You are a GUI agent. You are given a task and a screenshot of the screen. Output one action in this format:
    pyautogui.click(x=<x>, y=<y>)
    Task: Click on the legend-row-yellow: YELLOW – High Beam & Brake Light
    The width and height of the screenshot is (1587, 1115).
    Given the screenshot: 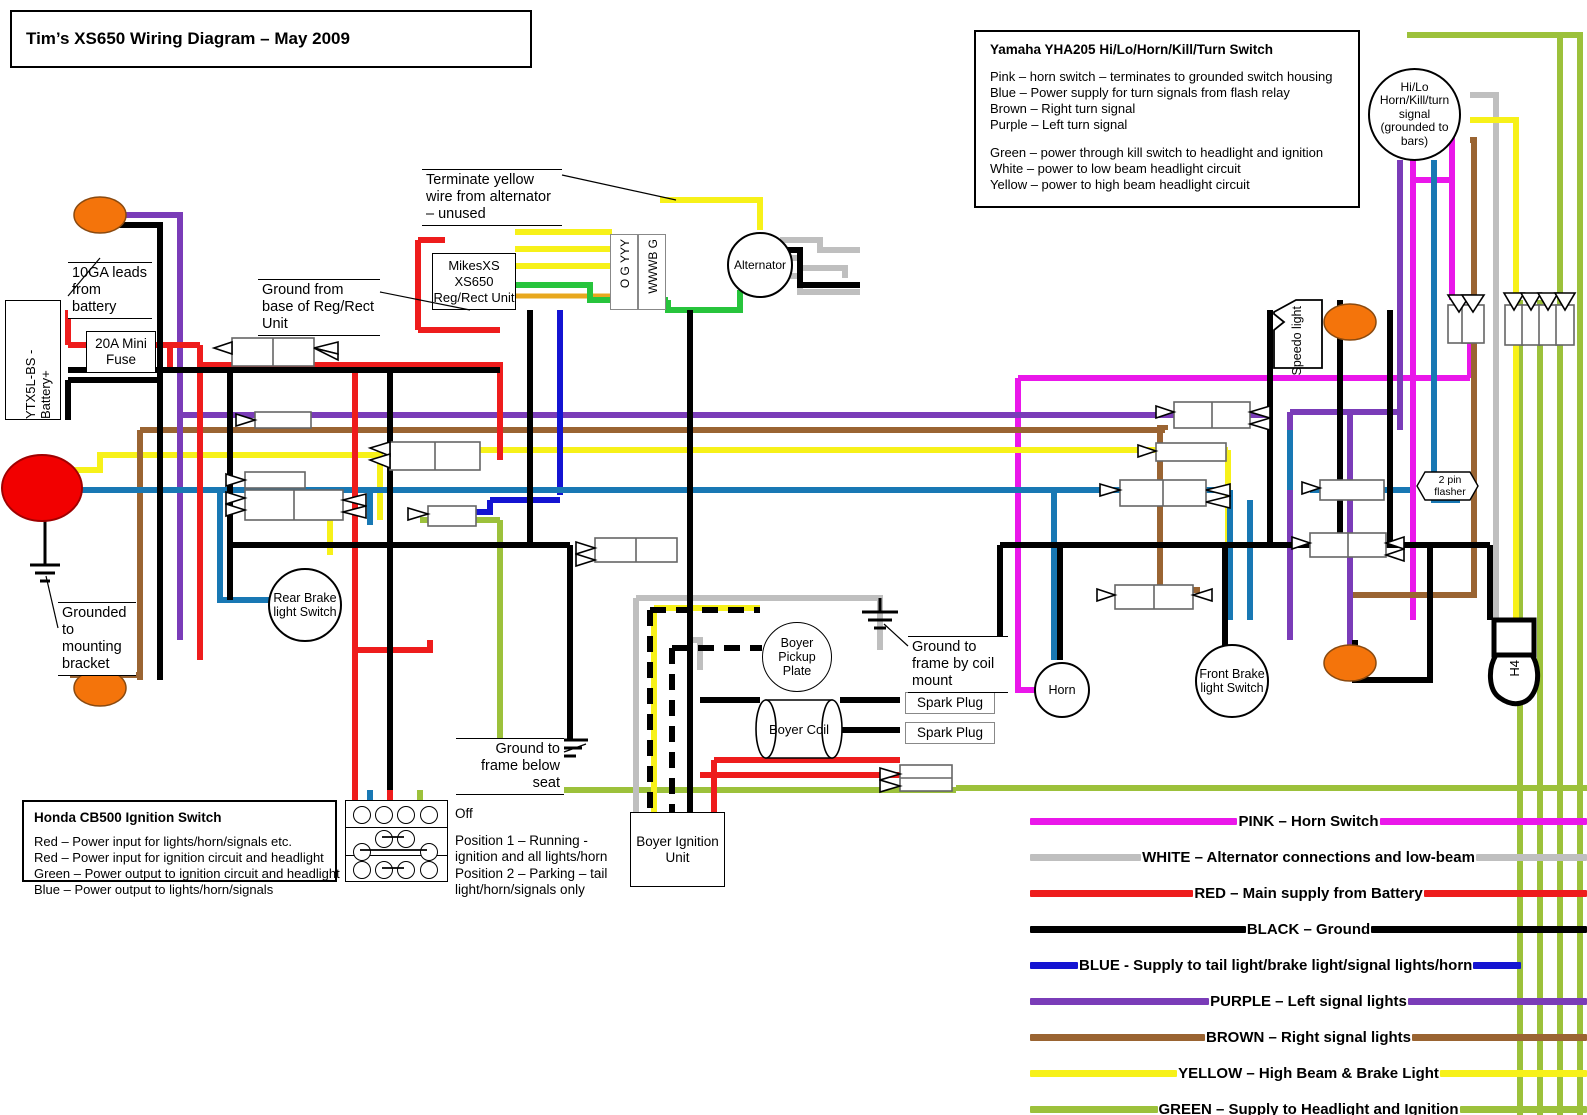 What is the action you would take?
    pyautogui.click(x=1308, y=1073)
    